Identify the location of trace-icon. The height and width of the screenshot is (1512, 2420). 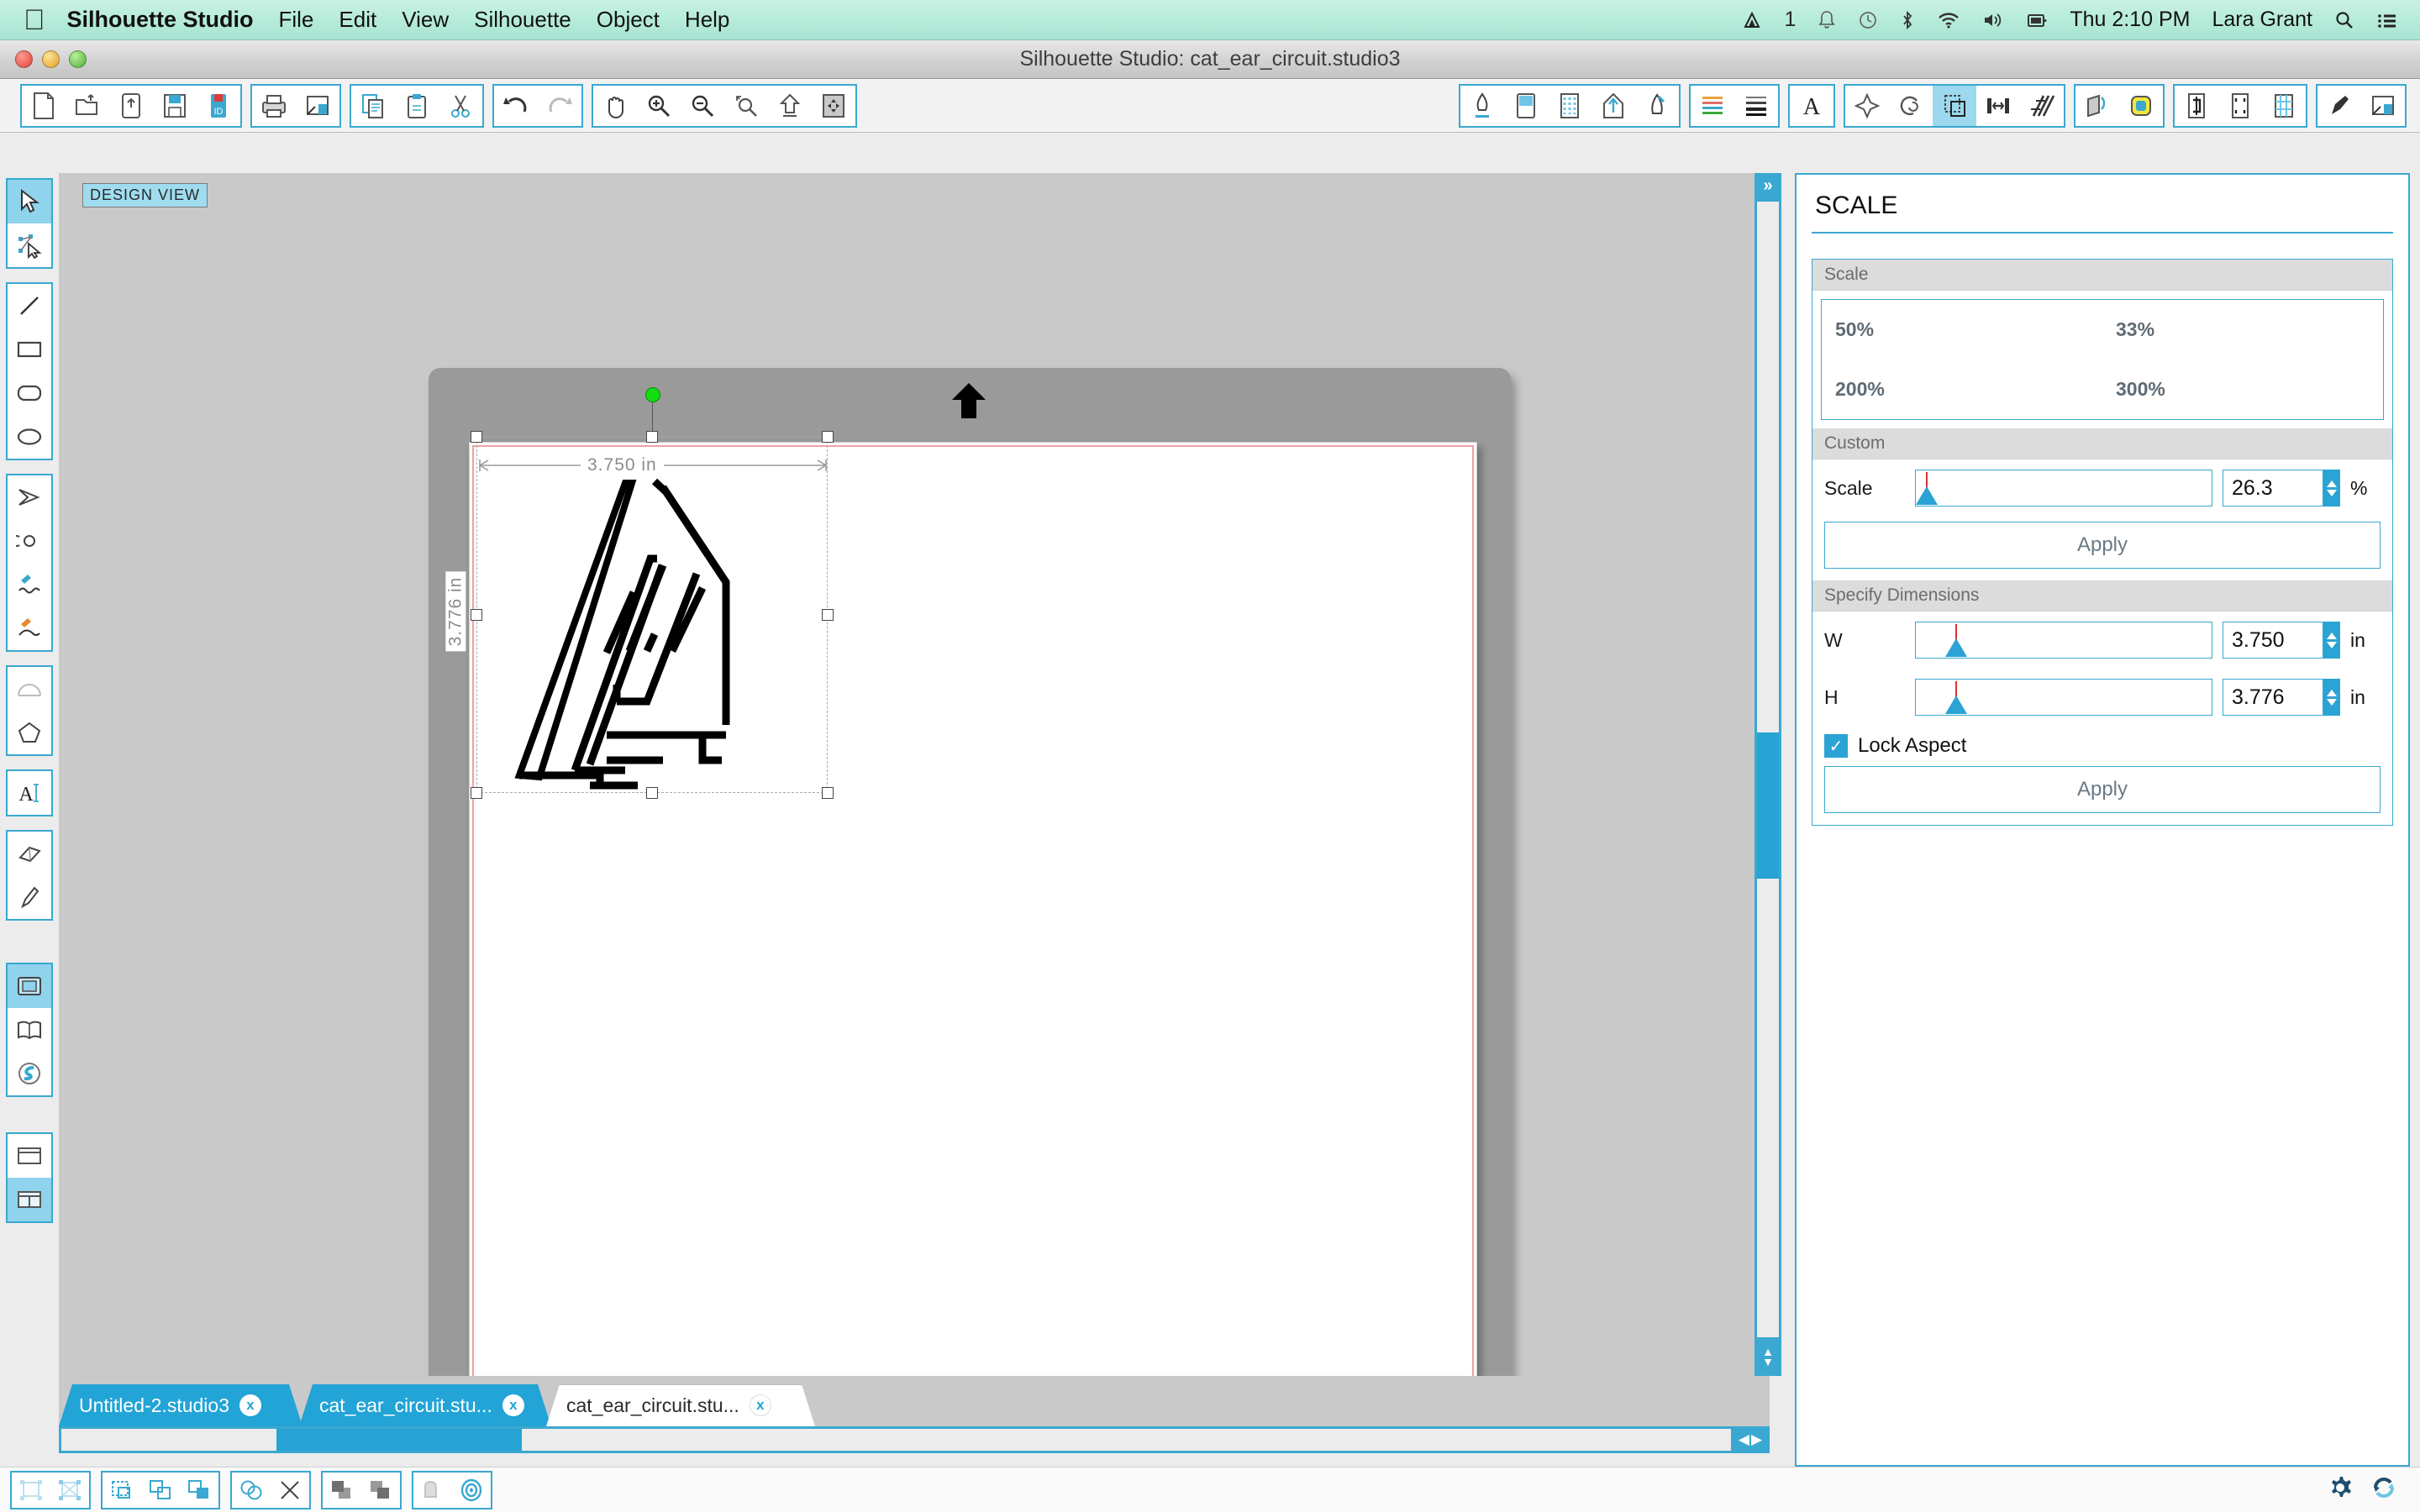
(2097, 106).